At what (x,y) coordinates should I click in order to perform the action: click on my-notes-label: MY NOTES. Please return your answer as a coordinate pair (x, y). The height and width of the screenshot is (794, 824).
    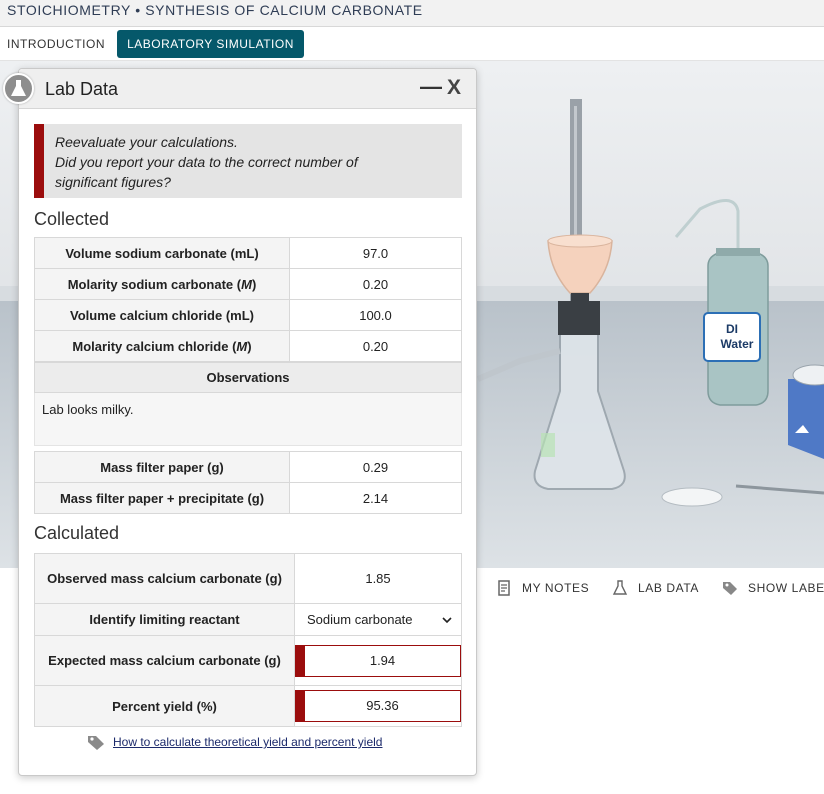
    Looking at the image, I should click on (556, 588).